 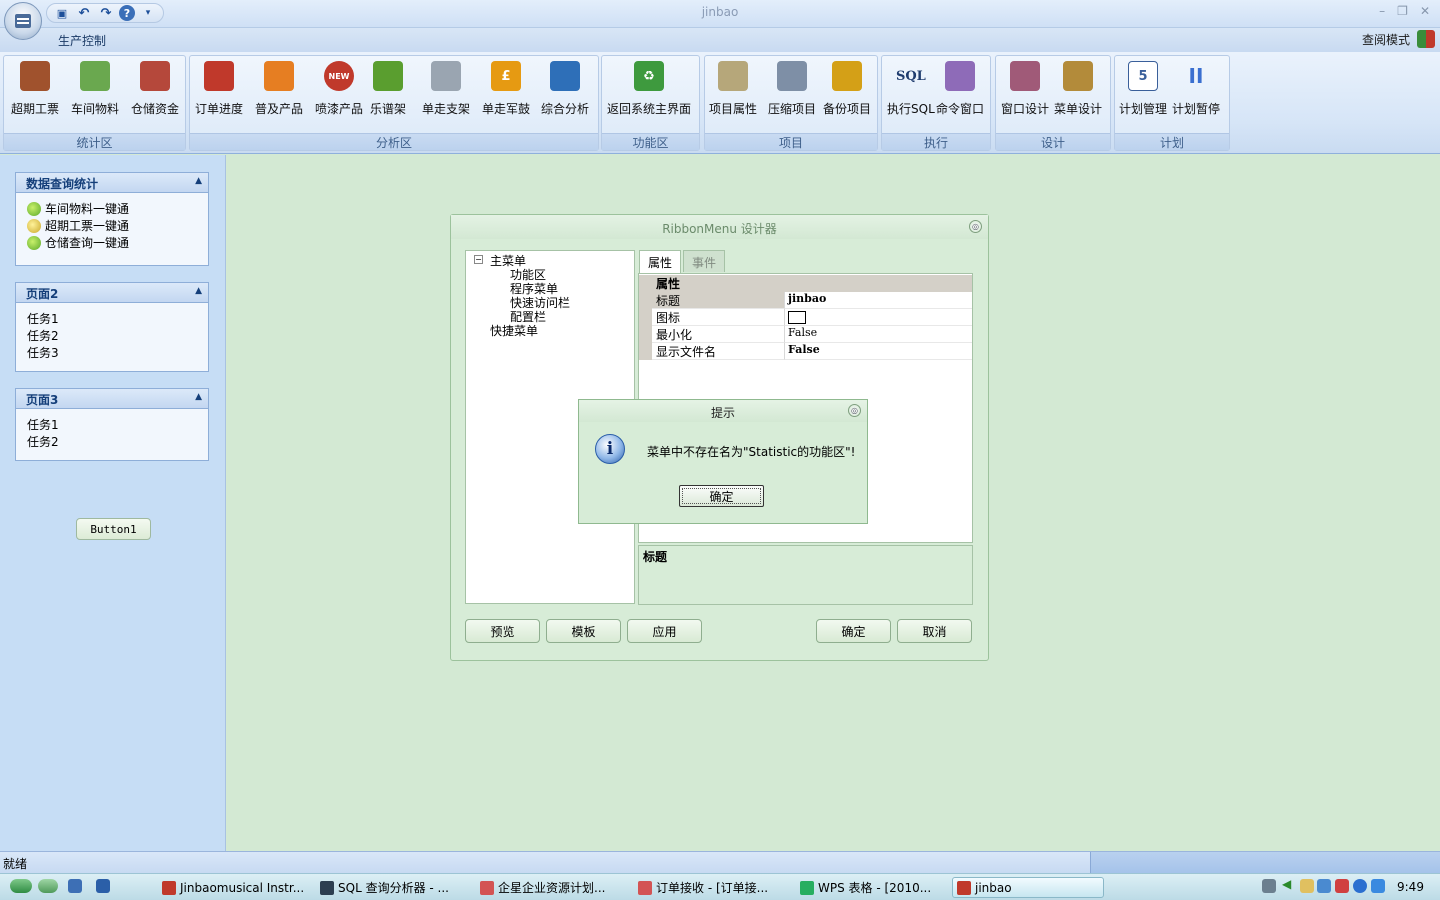 I want to click on taskbar-item: jinbao, so click(x=1028, y=887).